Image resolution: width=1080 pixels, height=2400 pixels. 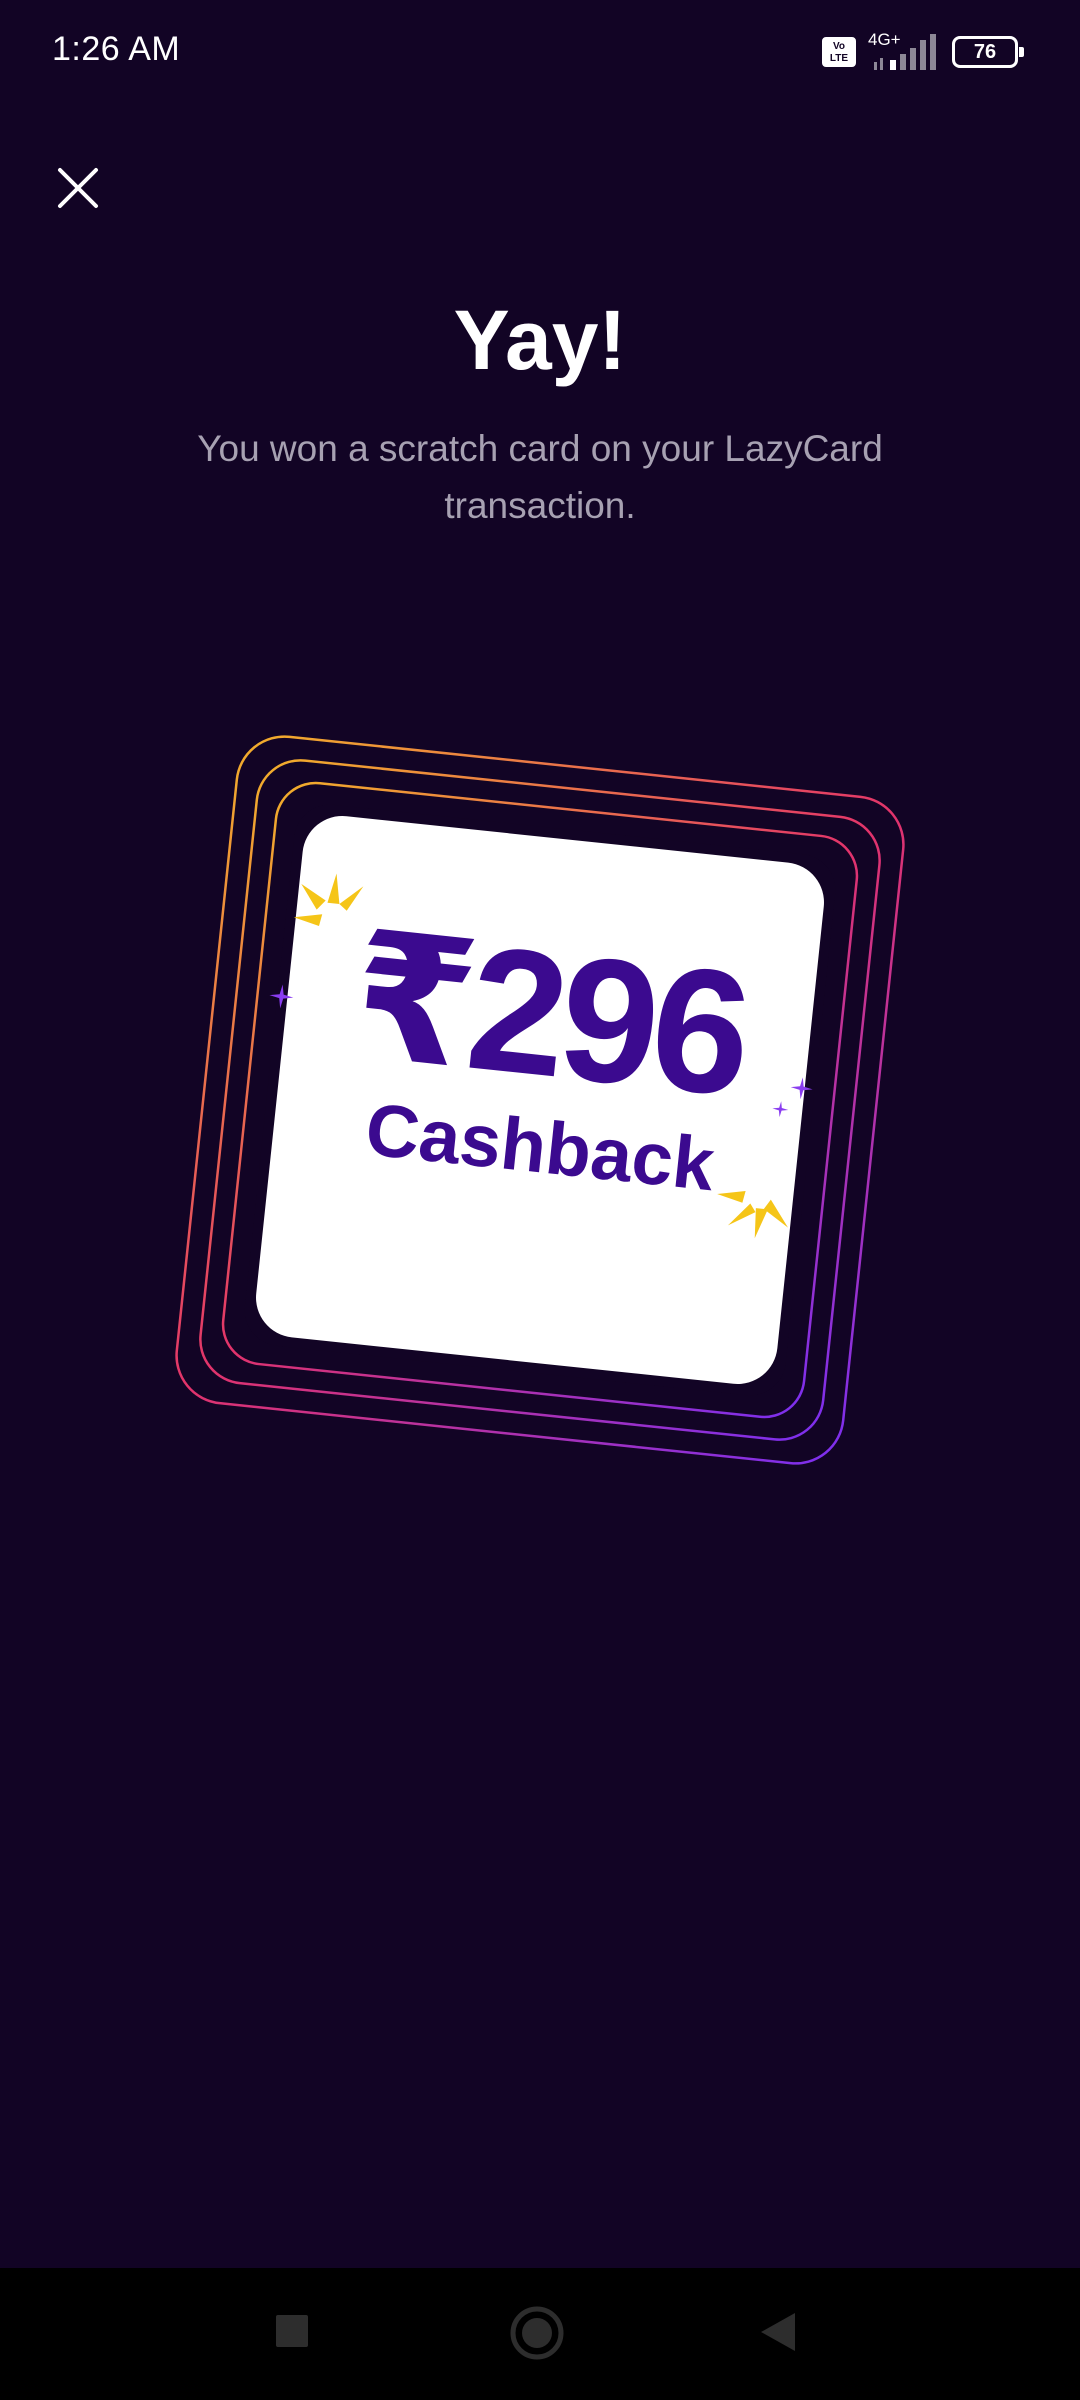 I want to click on navigation-bar, so click(x=540, y=2334).